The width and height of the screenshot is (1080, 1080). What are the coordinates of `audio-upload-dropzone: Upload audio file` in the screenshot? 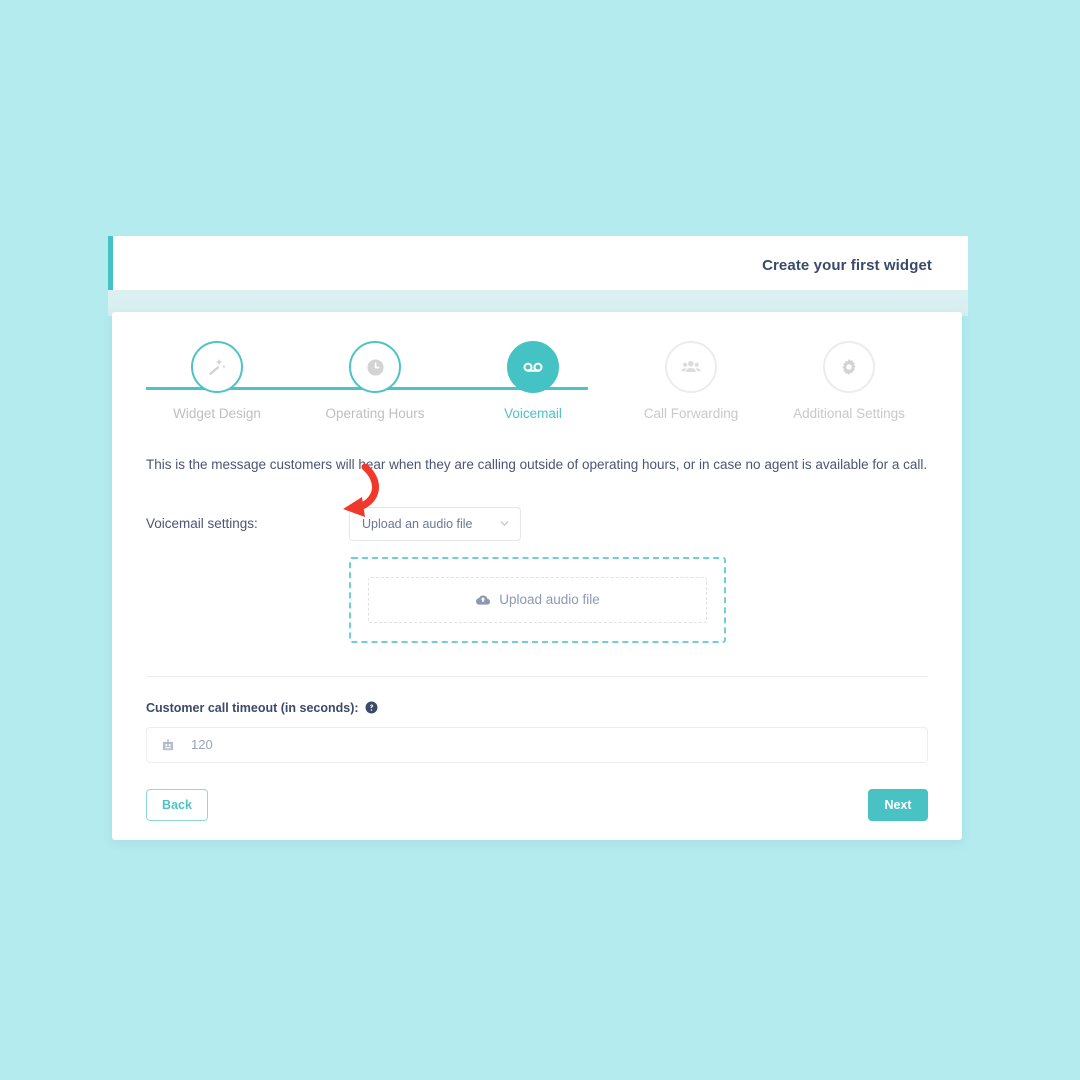 It's located at (537, 599).